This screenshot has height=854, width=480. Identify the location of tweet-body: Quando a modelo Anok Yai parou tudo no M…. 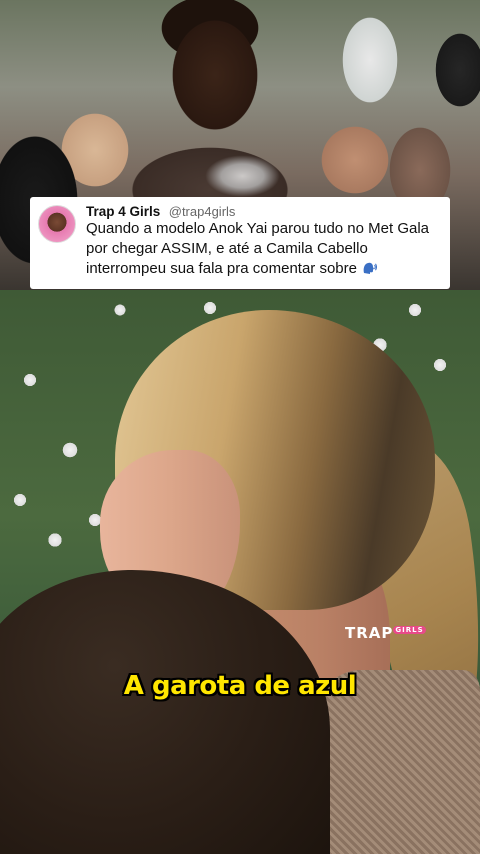
(265, 249).